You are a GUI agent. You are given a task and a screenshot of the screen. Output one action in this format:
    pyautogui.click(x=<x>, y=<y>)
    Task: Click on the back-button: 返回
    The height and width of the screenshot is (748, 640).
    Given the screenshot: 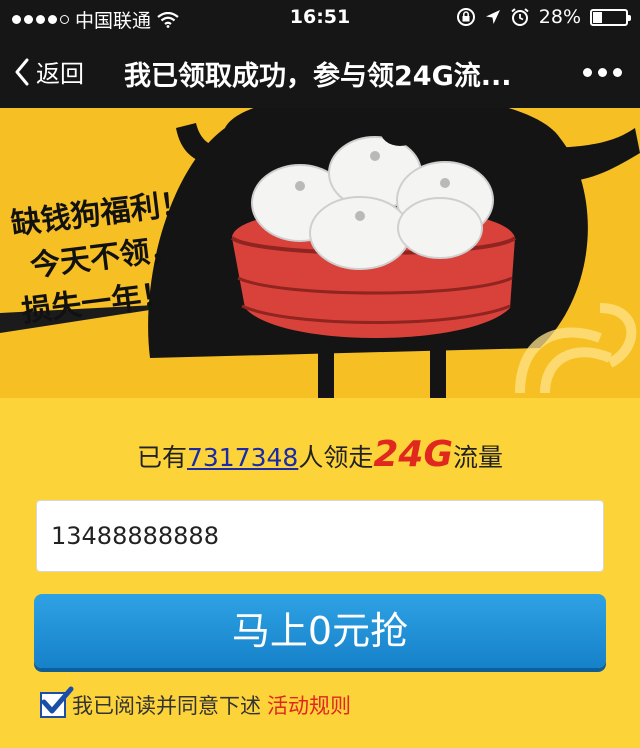 What is the action you would take?
    pyautogui.click(x=49, y=71)
    